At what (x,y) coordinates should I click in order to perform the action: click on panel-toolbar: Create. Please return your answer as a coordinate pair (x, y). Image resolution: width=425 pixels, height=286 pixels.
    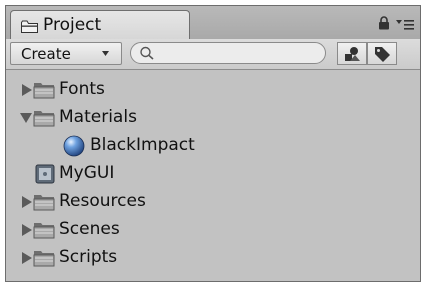
    Looking at the image, I should click on (213, 54).